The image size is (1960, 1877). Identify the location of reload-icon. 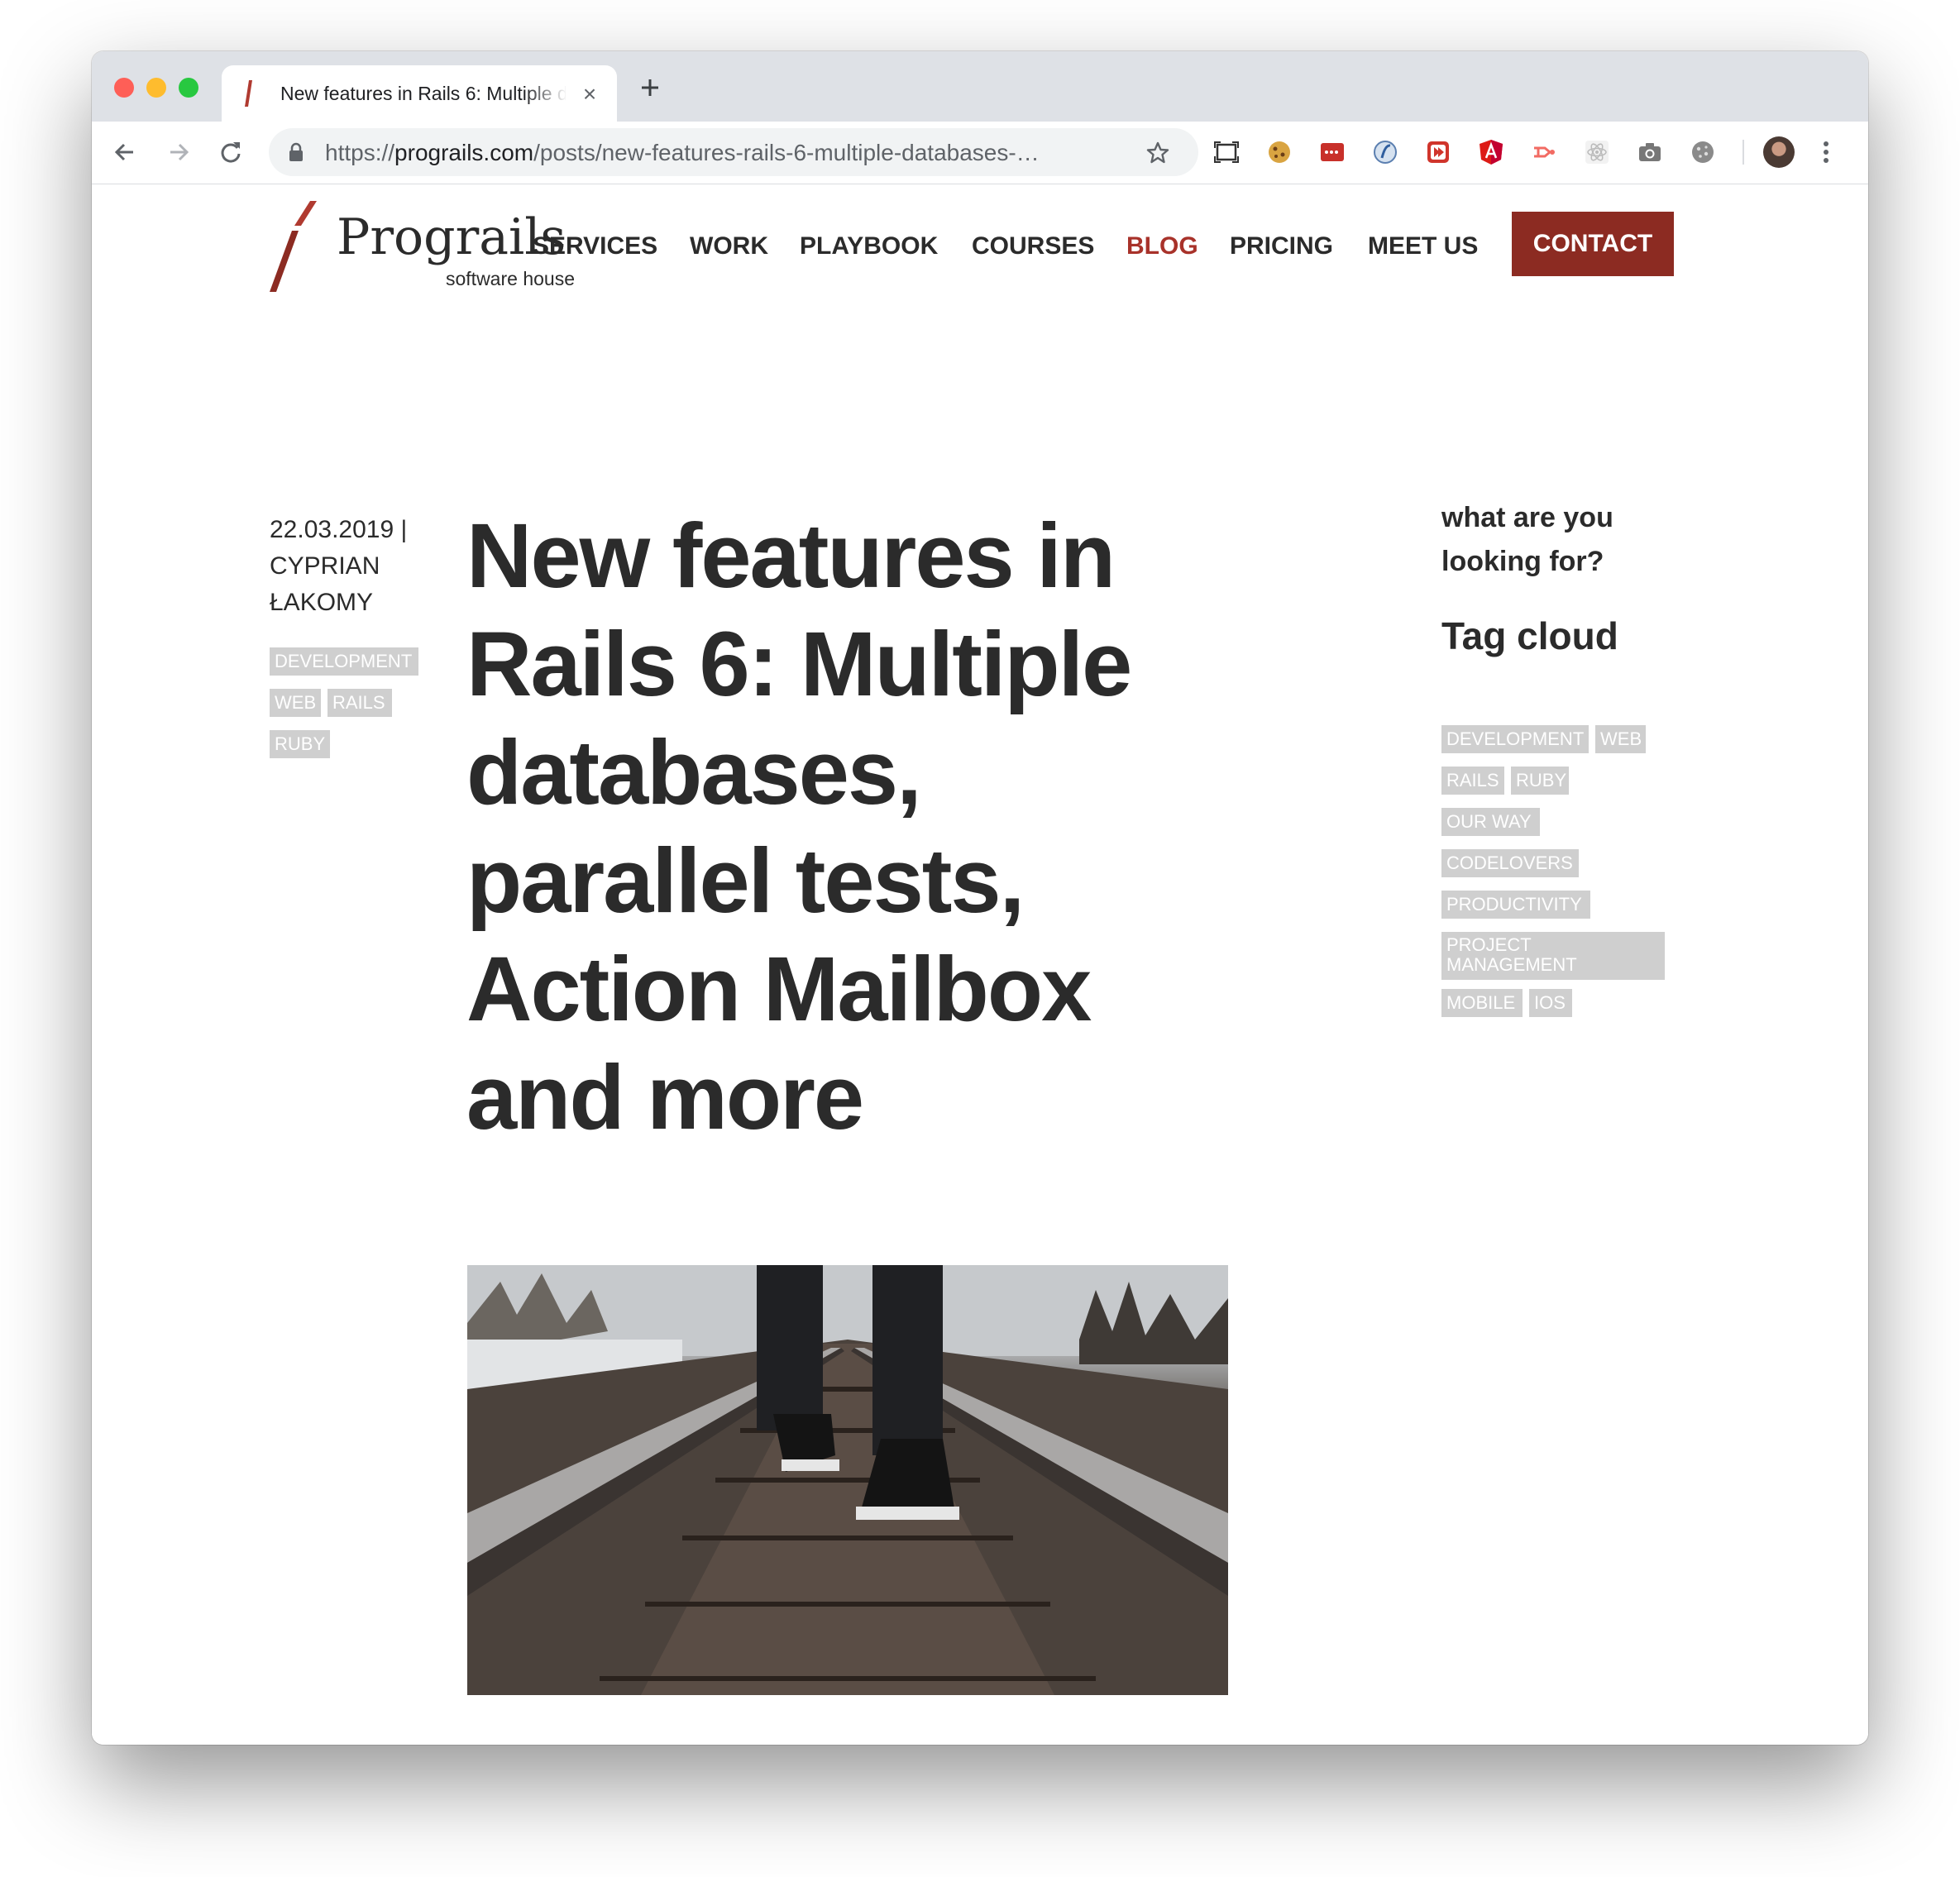
(231, 152).